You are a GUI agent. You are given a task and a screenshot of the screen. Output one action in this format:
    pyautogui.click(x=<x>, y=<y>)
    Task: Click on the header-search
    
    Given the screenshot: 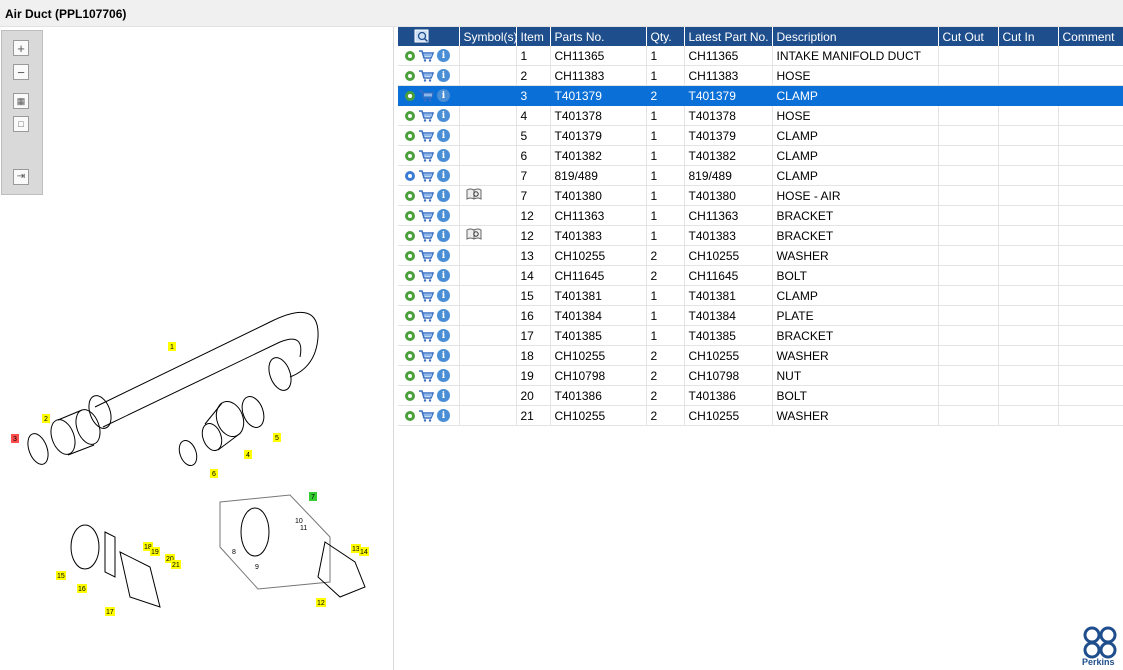 What is the action you would take?
    pyautogui.click(x=429, y=36)
    